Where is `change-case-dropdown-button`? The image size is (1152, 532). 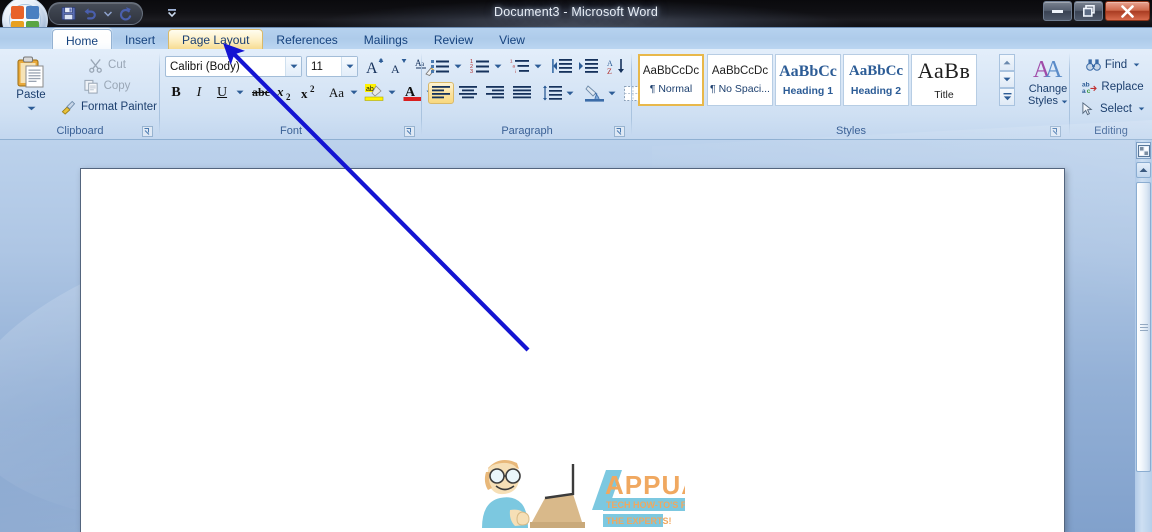 change-case-dropdown-button is located at coordinates (354, 92).